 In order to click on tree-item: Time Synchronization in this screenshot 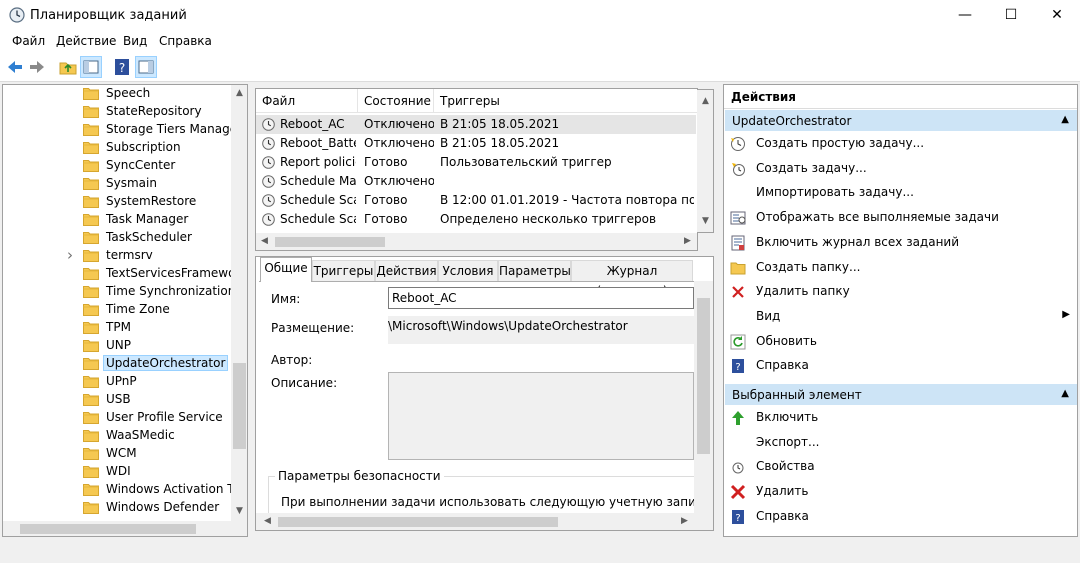, I will do `click(118, 292)`.